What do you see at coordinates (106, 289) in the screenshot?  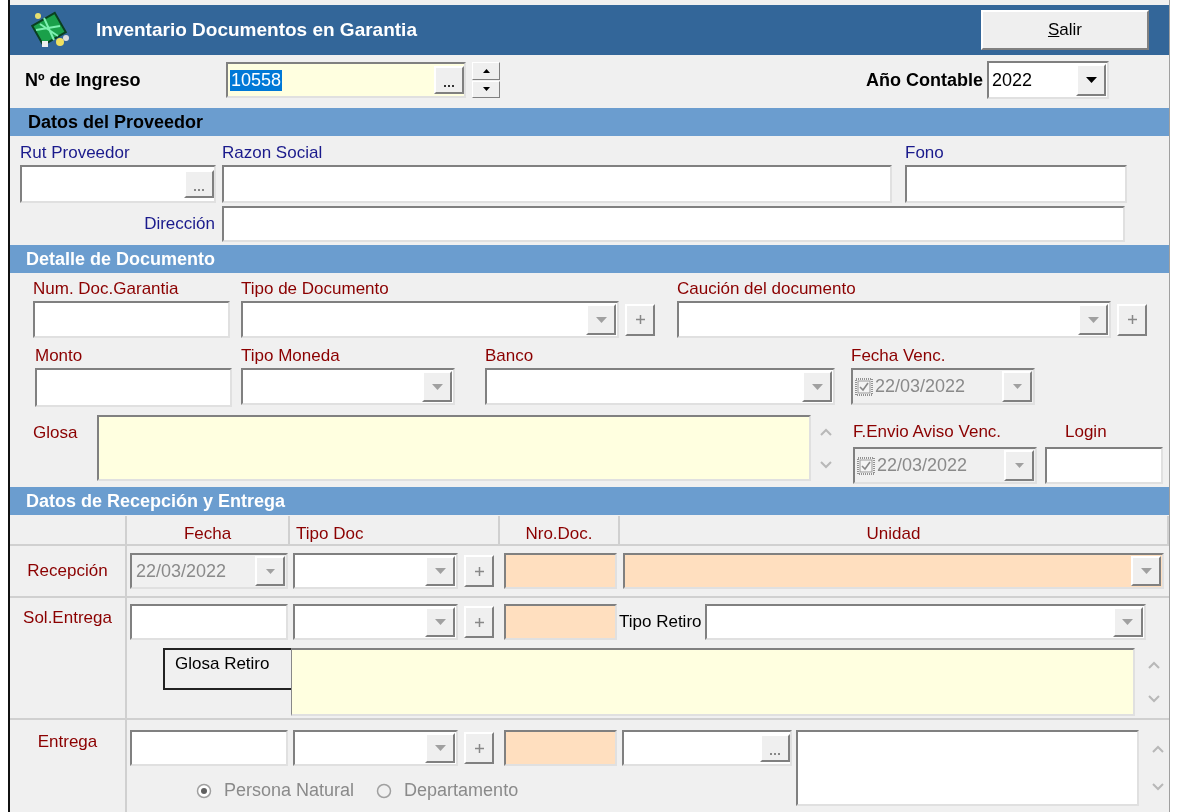 I see `field-label: Num. Doc.Garantia` at bounding box center [106, 289].